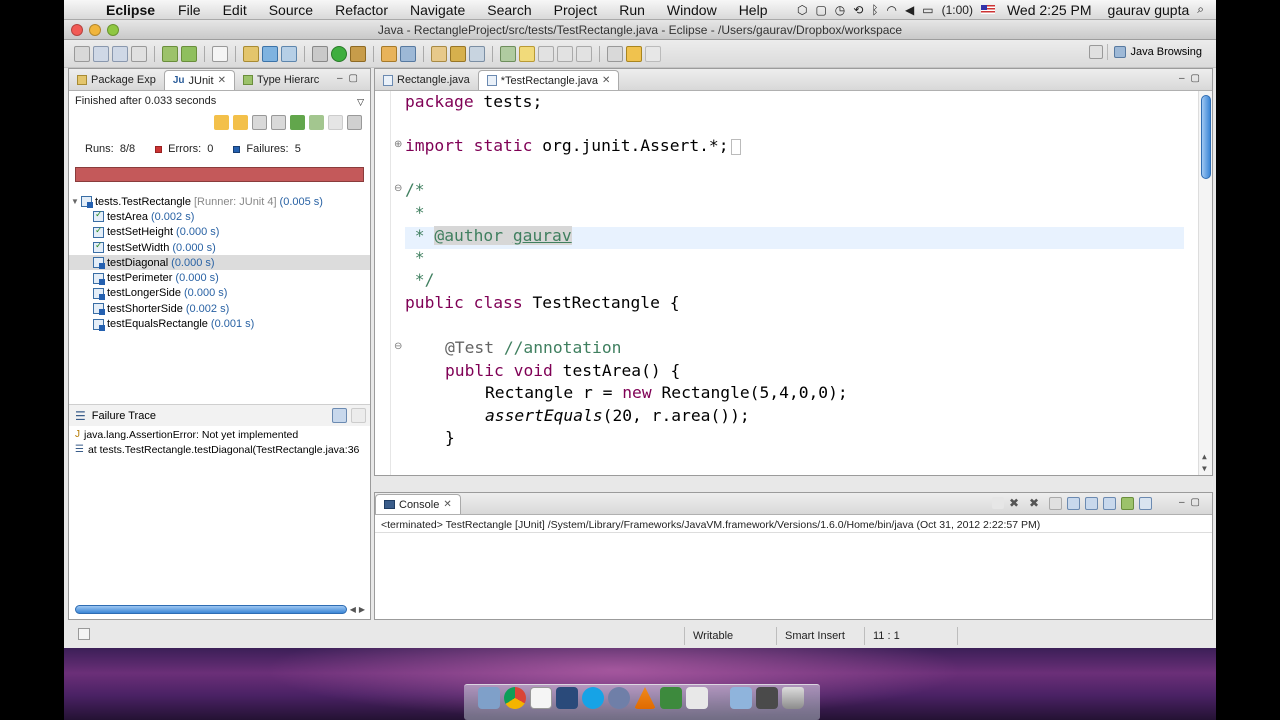 This screenshot has width=1280, height=720. I want to click on menu-run: Run, so click(632, 10).